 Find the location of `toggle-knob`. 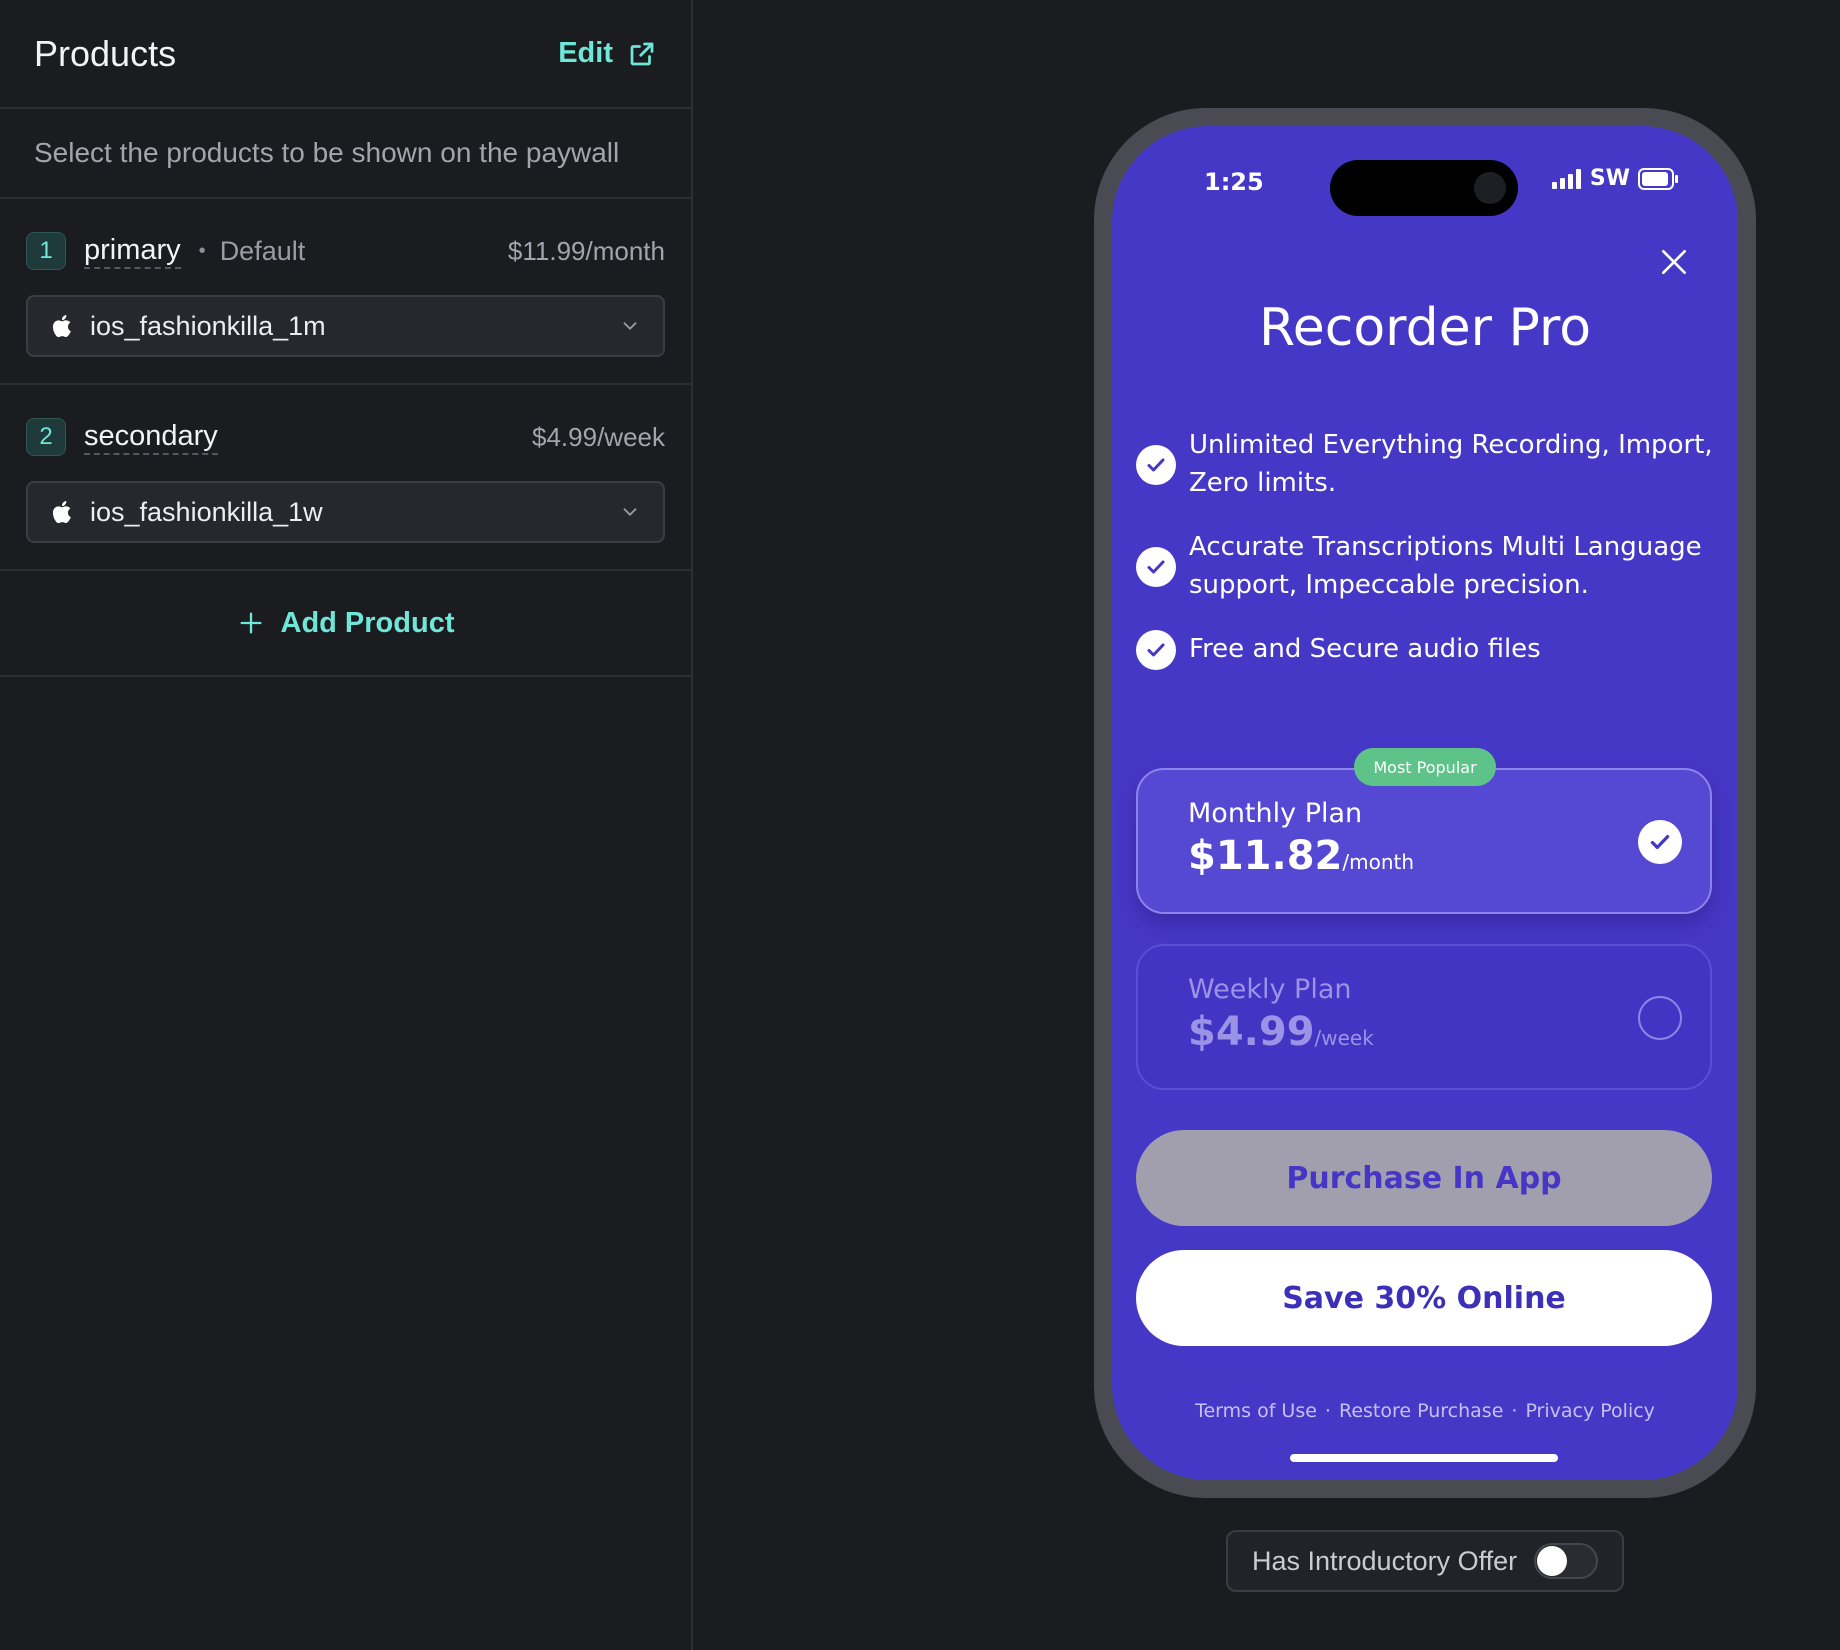

toggle-knob is located at coordinates (1552, 1561).